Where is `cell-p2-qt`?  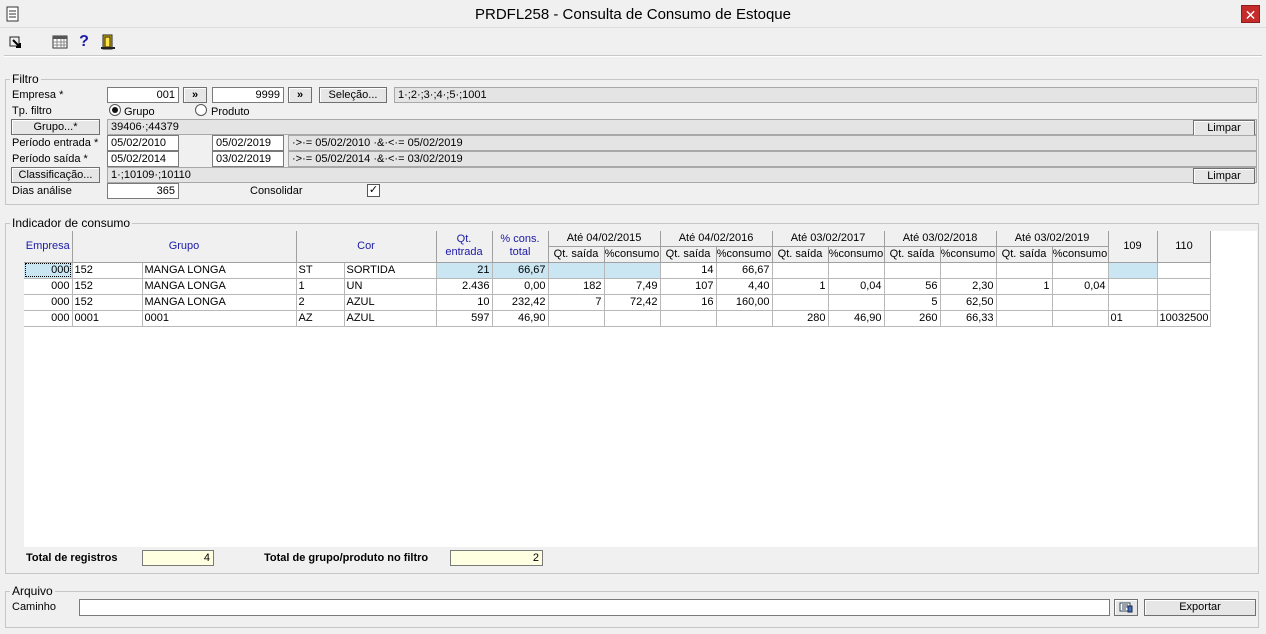
cell-p2-qt is located at coordinates (688, 318).